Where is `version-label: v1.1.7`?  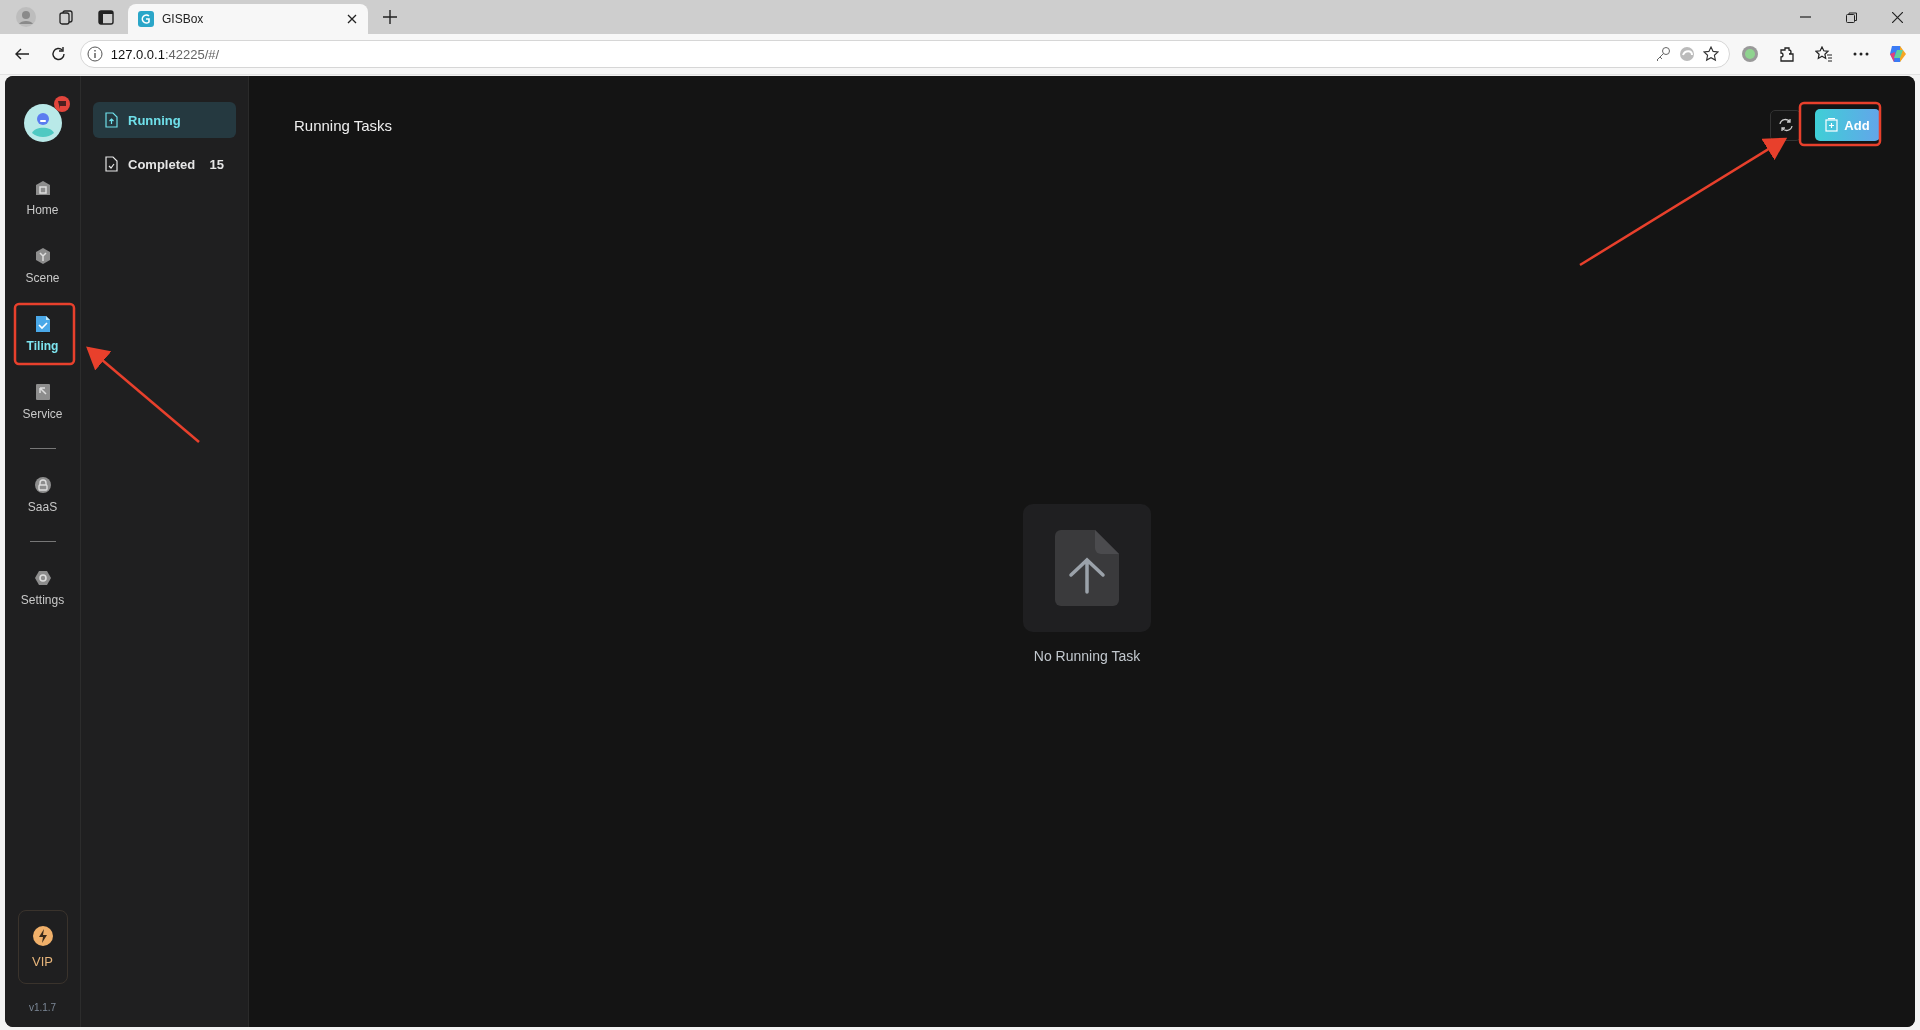
version-label: v1.1.7 is located at coordinates (42, 1007).